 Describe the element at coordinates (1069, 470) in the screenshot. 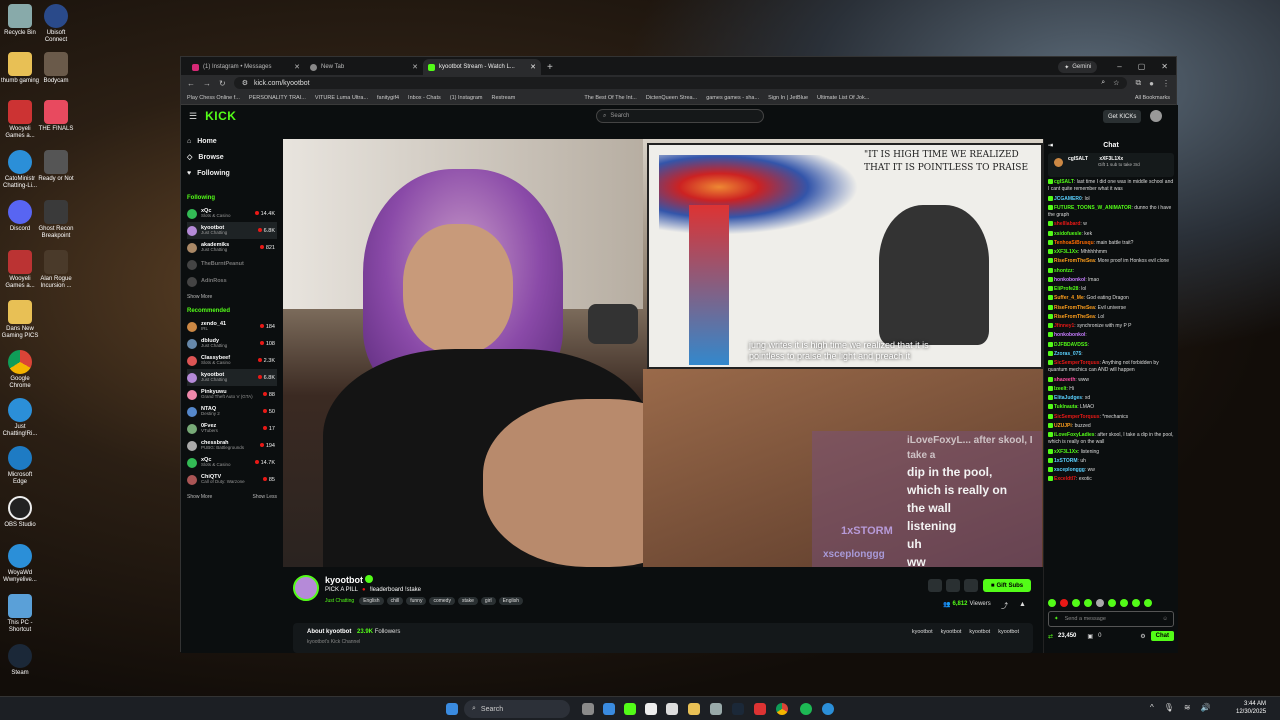

I see `chat-username: xsceplonggg` at that location.